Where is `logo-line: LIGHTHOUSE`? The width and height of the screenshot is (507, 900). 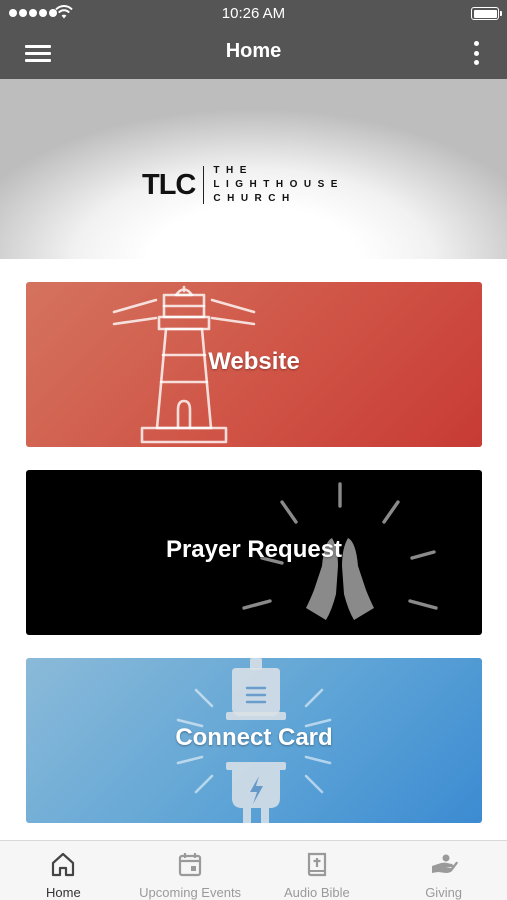 logo-line: LIGHTHOUSE is located at coordinates (278, 184).